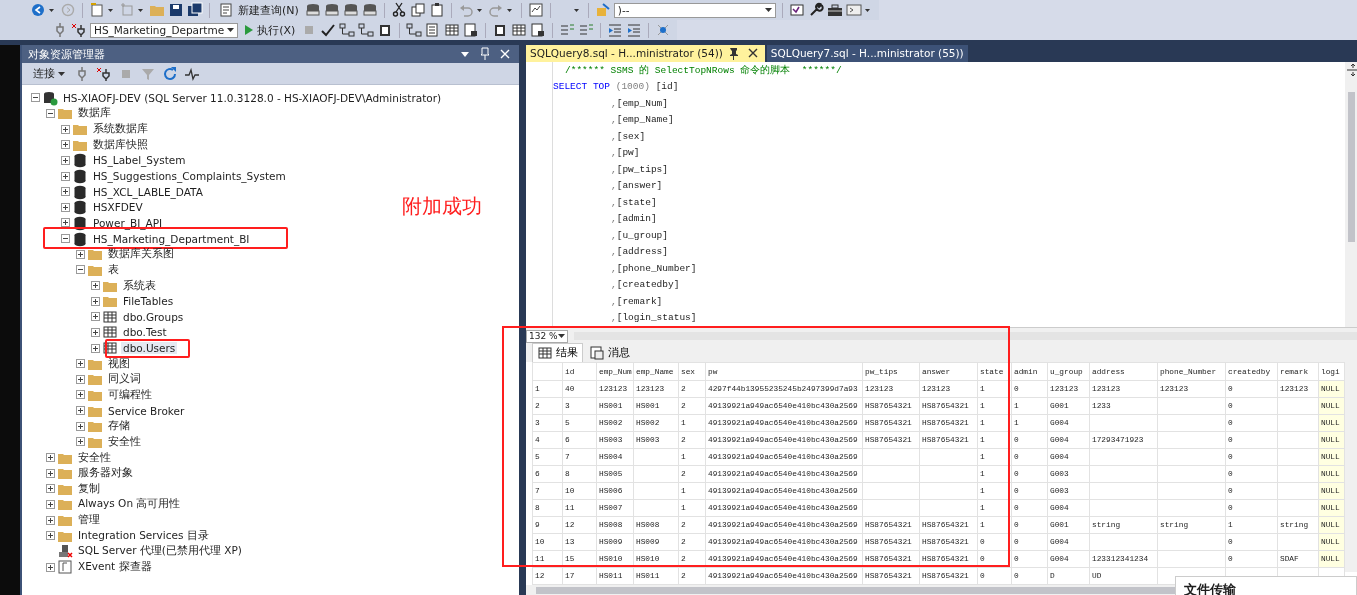 Image resolution: width=1357 pixels, height=595 pixels. Describe the element at coordinates (146, 410) in the screenshot. I see `tree-item: Service Broker` at that location.